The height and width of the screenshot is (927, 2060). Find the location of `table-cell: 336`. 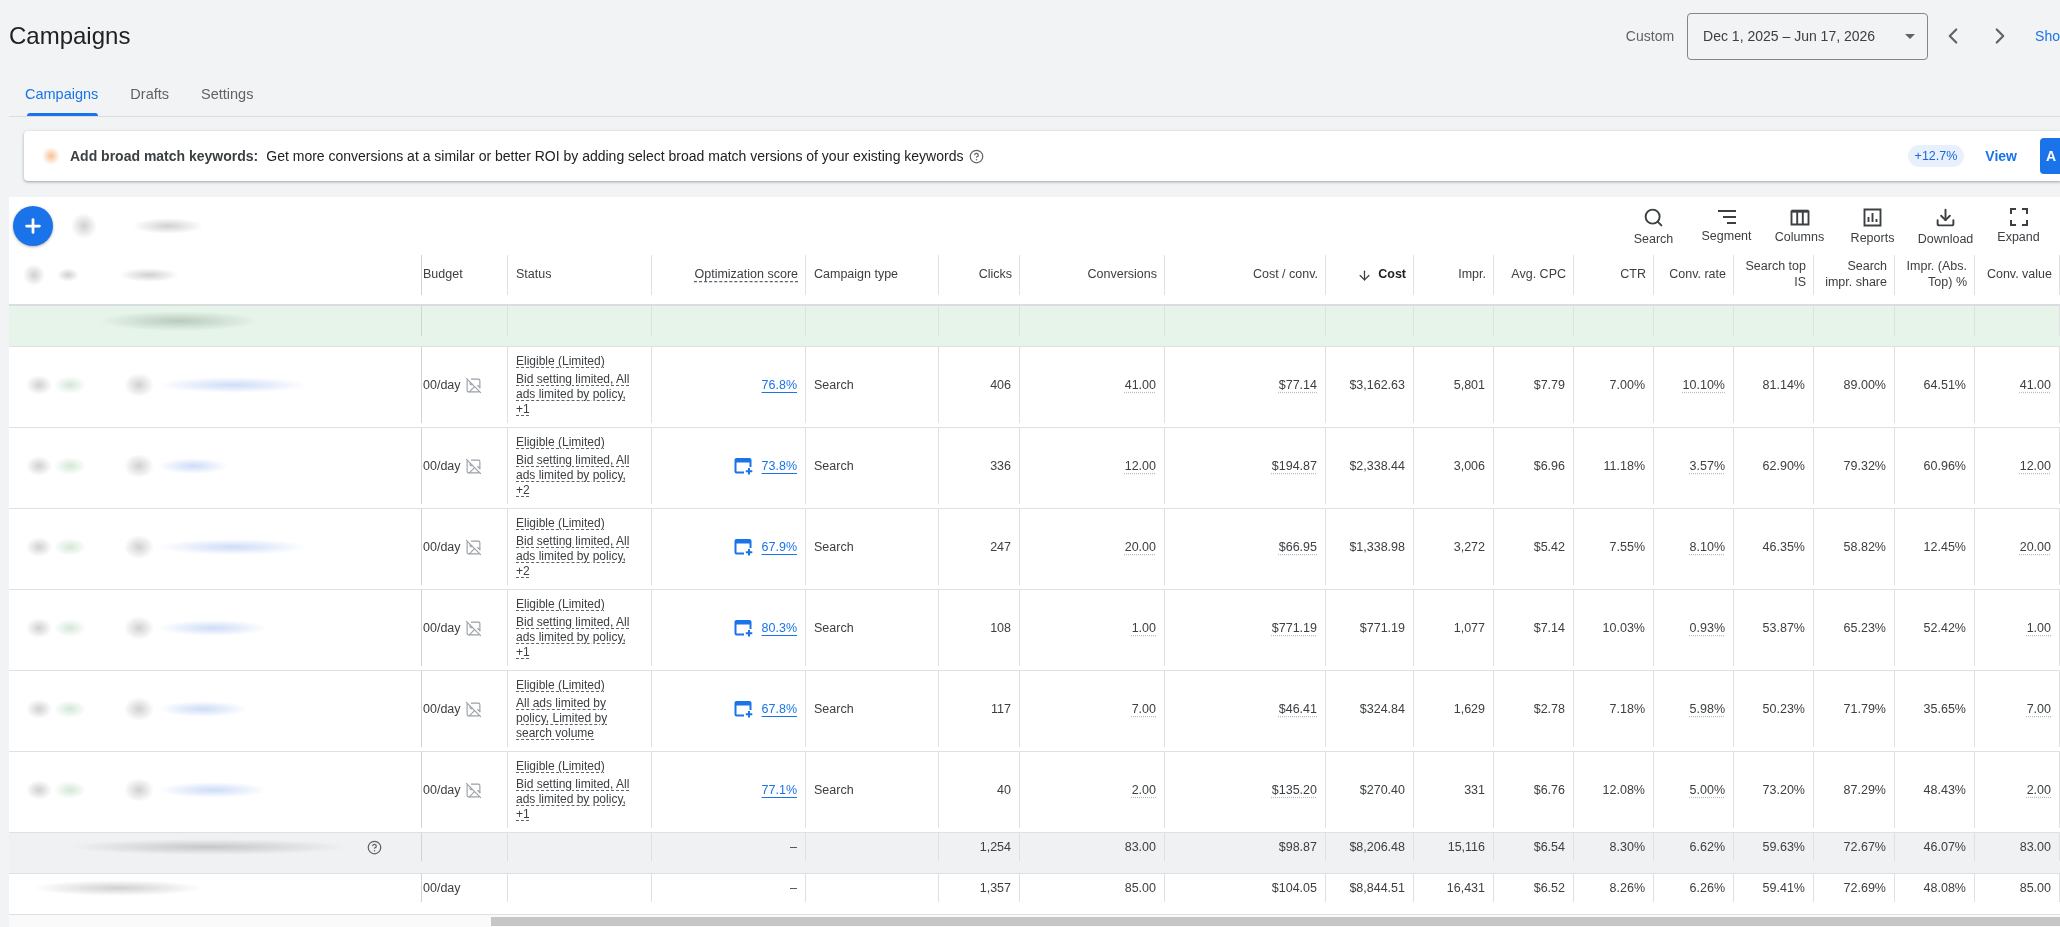

table-cell: 336 is located at coordinates (979, 466).